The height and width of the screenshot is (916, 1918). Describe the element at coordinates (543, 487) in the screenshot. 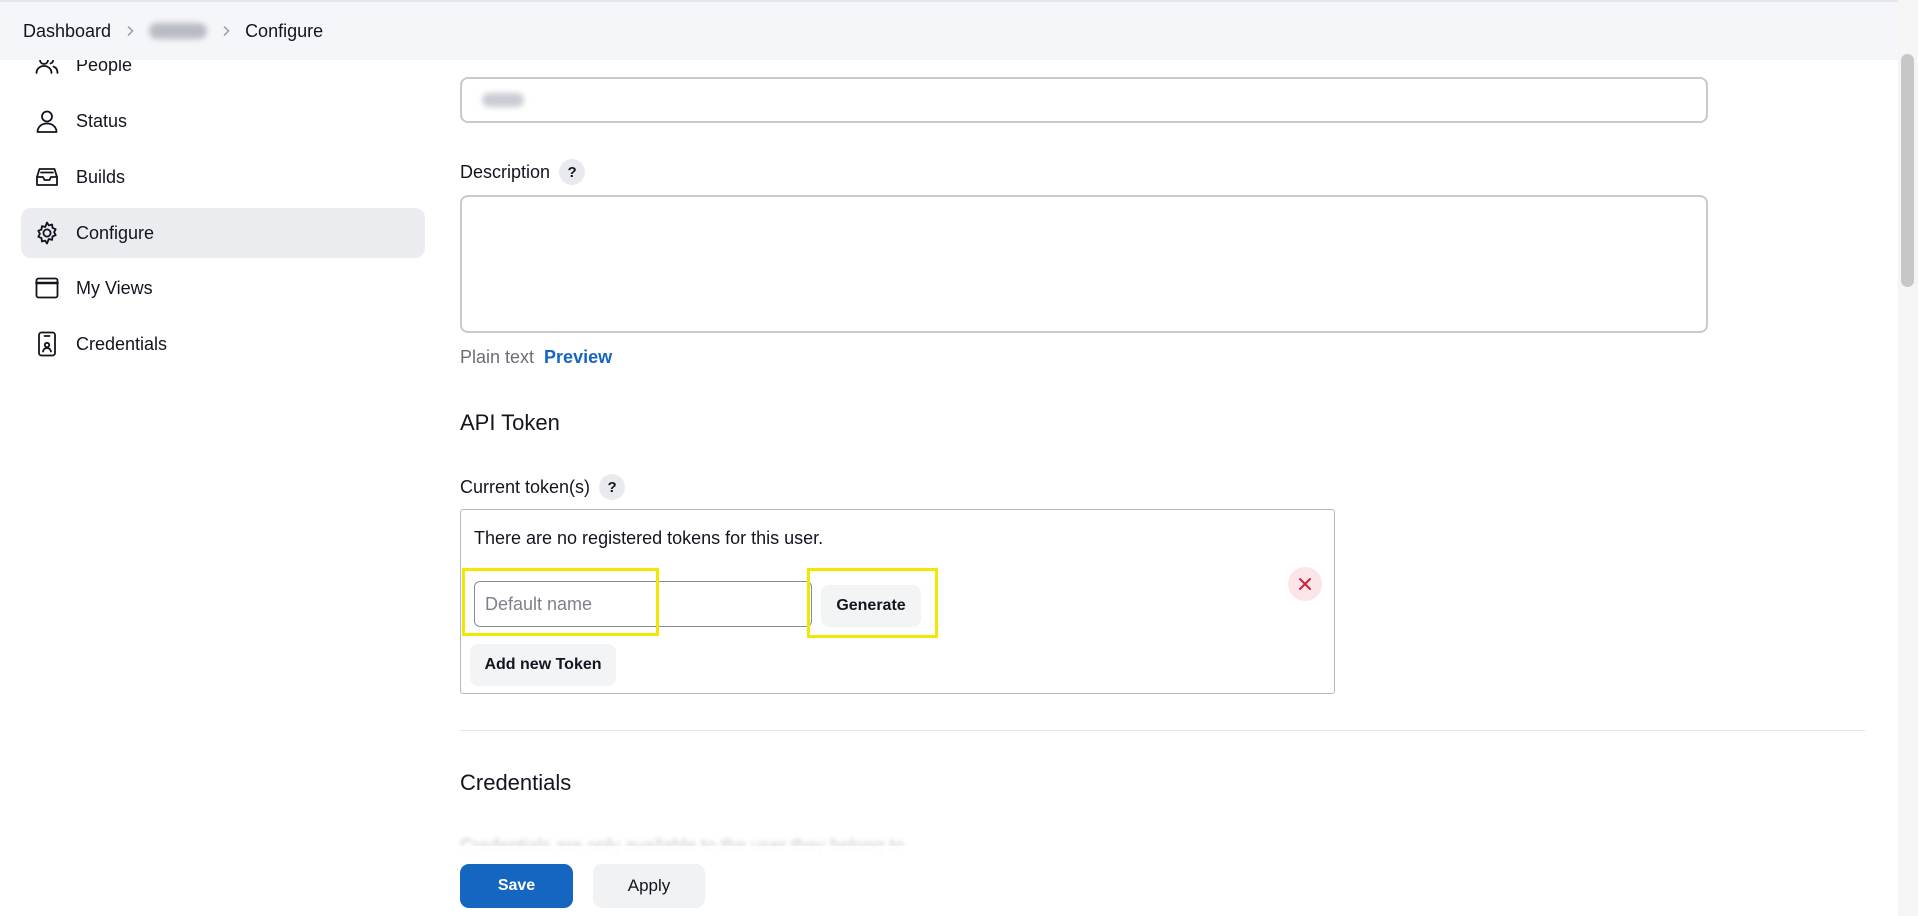

I see `current-tokens-label: Current token(s) ?` at that location.